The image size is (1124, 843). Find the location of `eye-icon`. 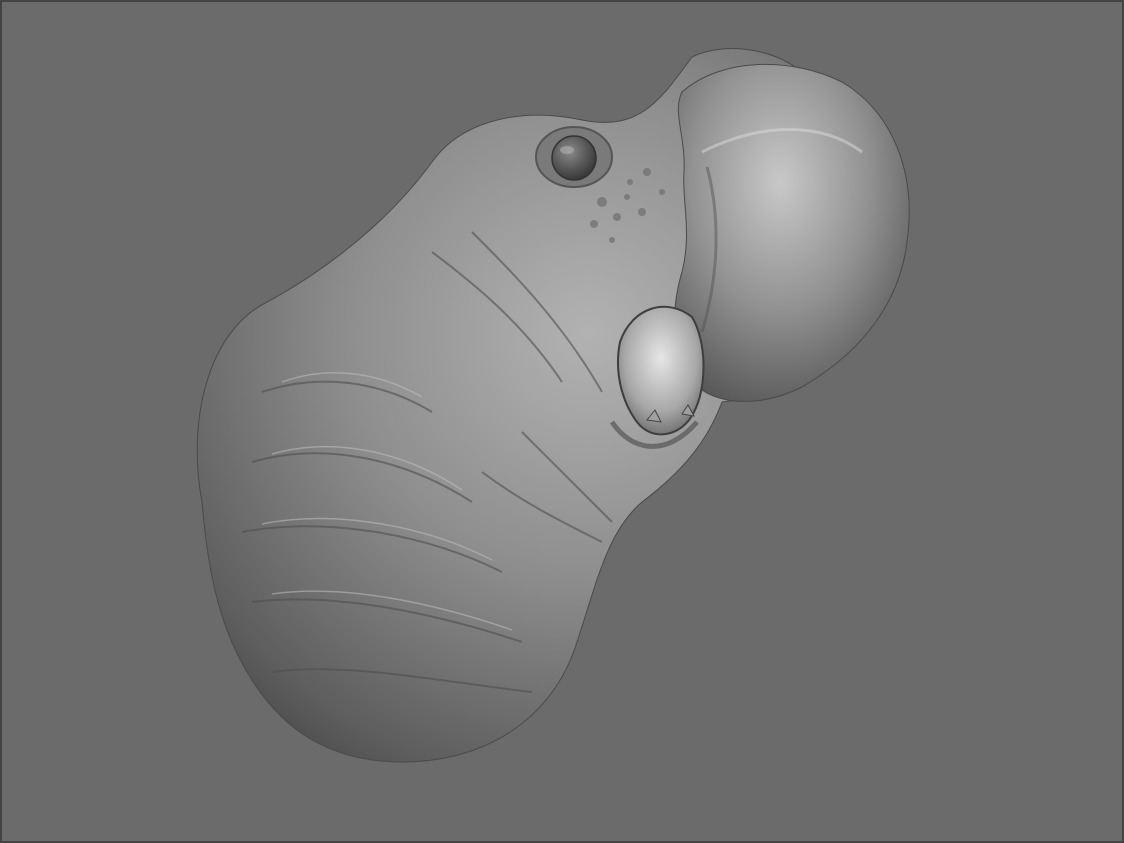

eye-icon is located at coordinates (574, 158).